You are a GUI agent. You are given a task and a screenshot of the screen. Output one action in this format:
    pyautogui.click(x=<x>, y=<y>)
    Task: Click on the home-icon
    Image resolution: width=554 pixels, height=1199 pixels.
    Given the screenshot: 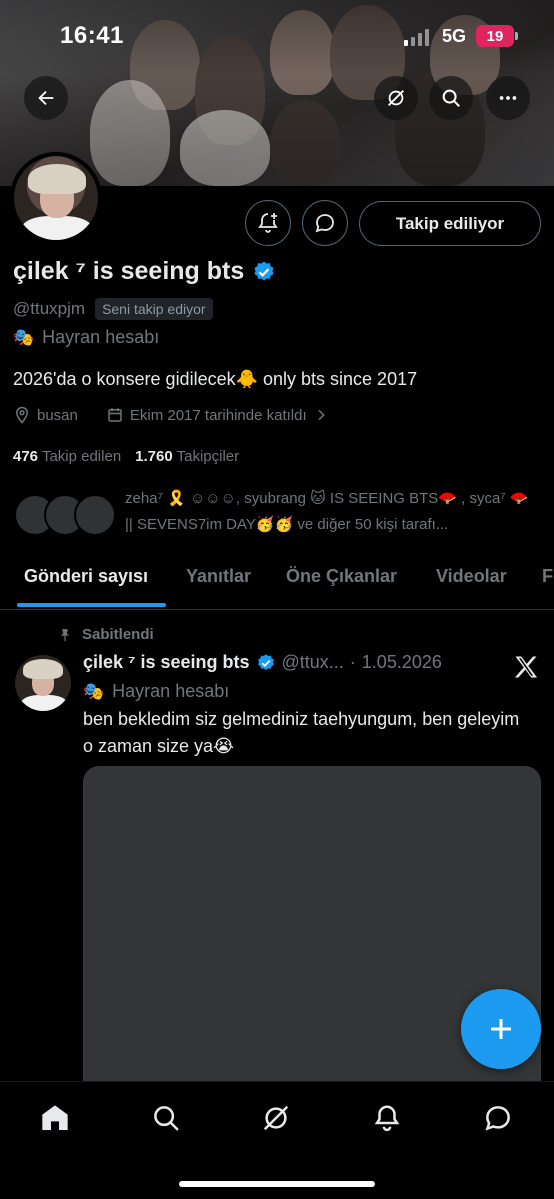 What is the action you would take?
    pyautogui.click(x=55, y=1117)
    